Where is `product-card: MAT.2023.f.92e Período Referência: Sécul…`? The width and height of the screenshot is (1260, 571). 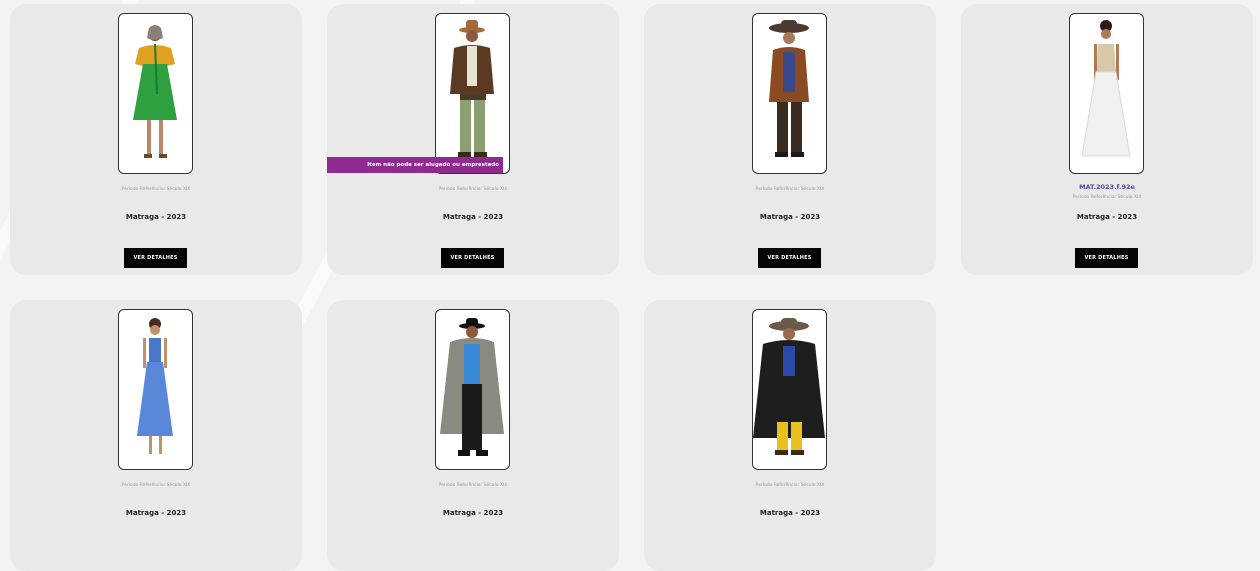
product-card: MAT.2023.f.92e Período Referência: Sécul… is located at coordinates (1107, 139).